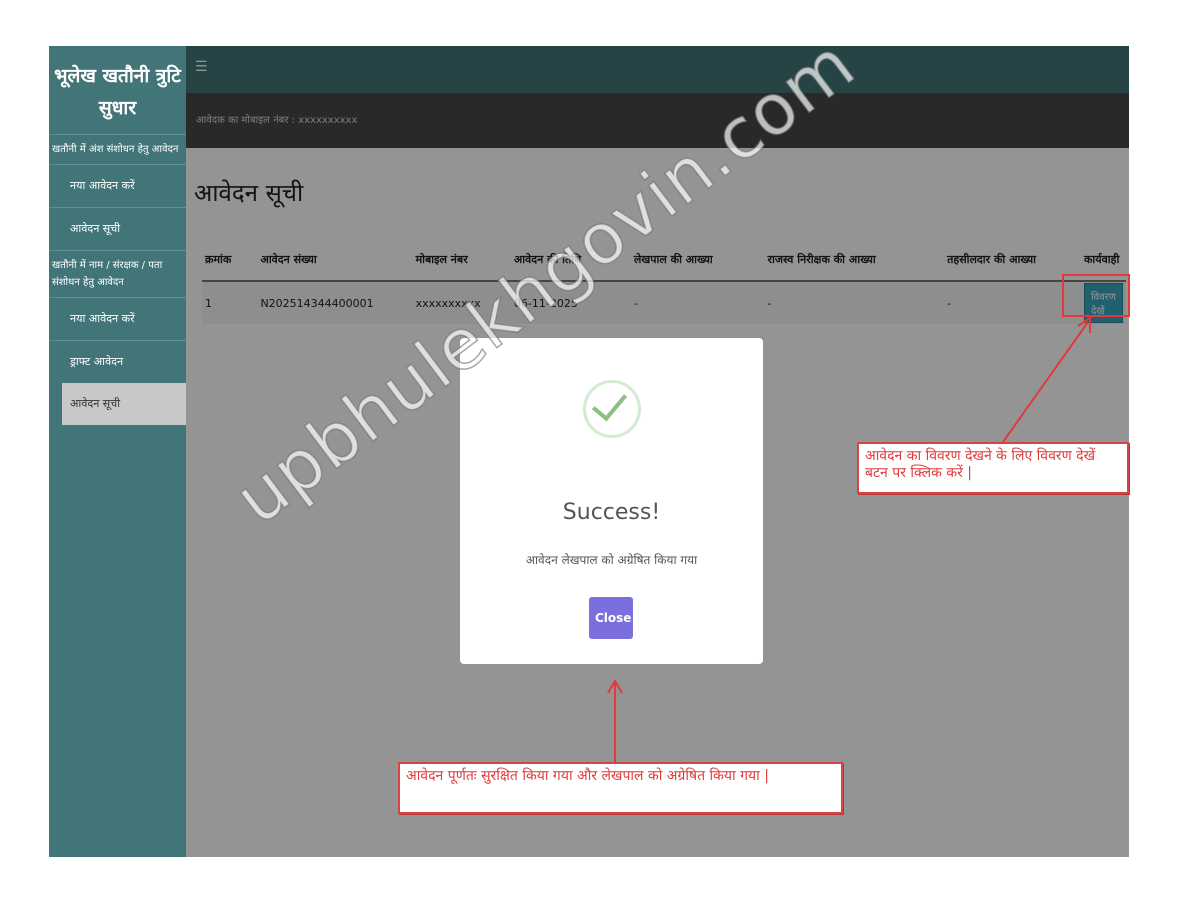  What do you see at coordinates (611, 618) in the screenshot?
I see `close-button: Close` at bounding box center [611, 618].